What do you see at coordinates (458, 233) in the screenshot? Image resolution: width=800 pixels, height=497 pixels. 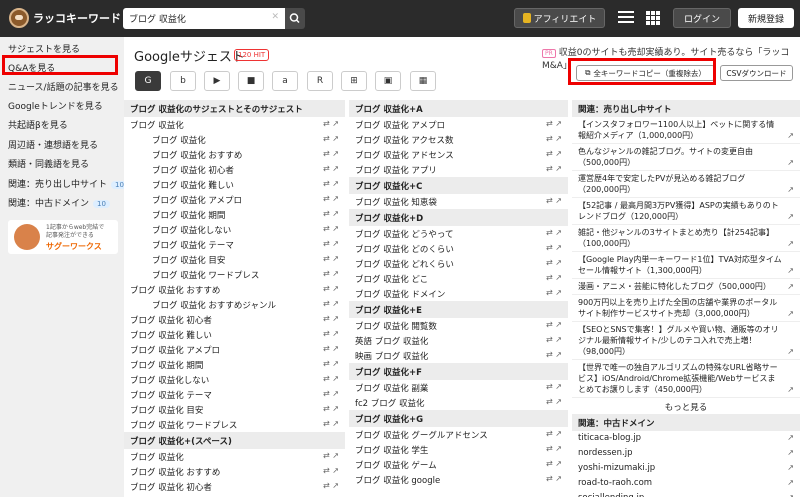 I see `keyword-row: ブログ 収益化 どうやって ⇄ ↗` at bounding box center [458, 233].